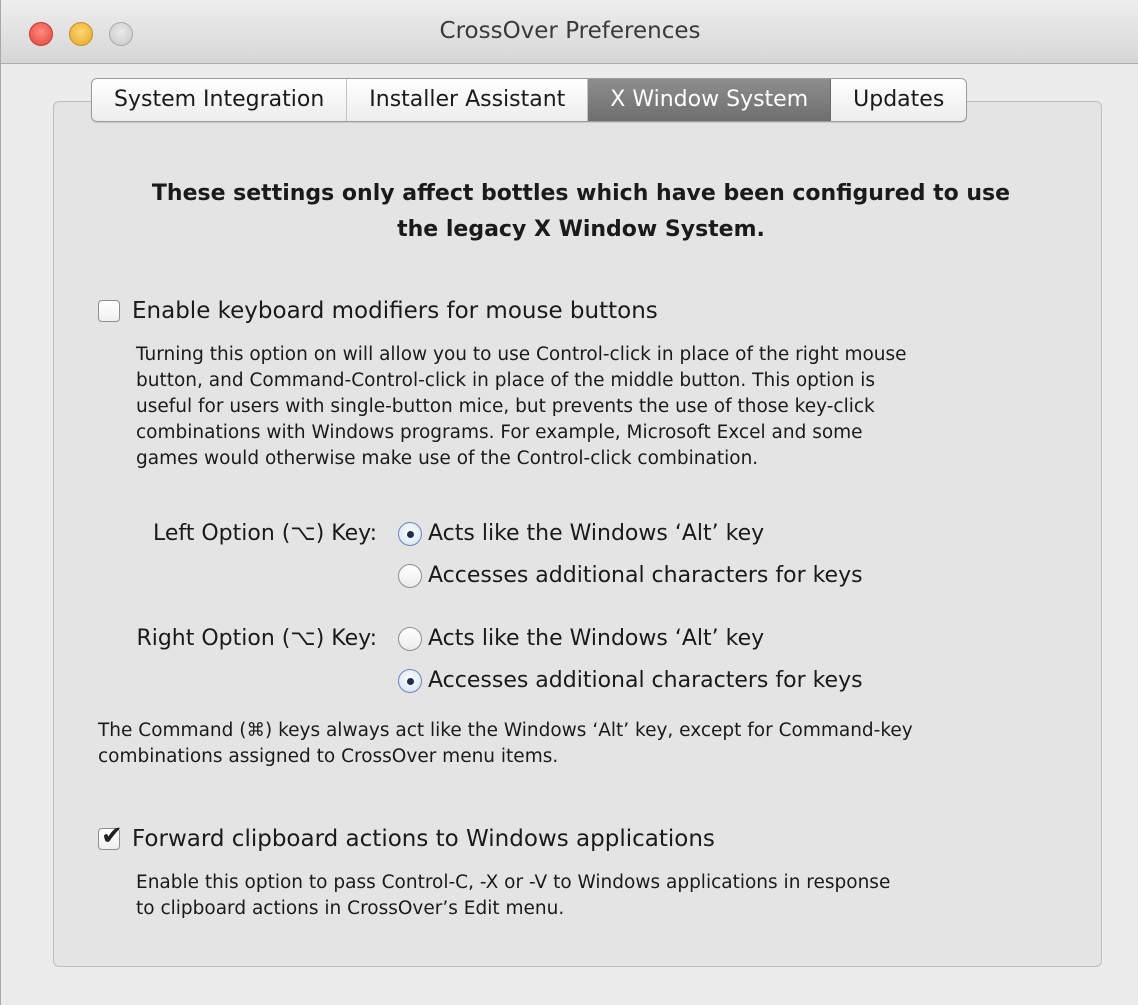 Image resolution: width=1138 pixels, height=1005 pixels. What do you see at coordinates (410, 575) in the screenshot?
I see `left-option-chars-radio` at bounding box center [410, 575].